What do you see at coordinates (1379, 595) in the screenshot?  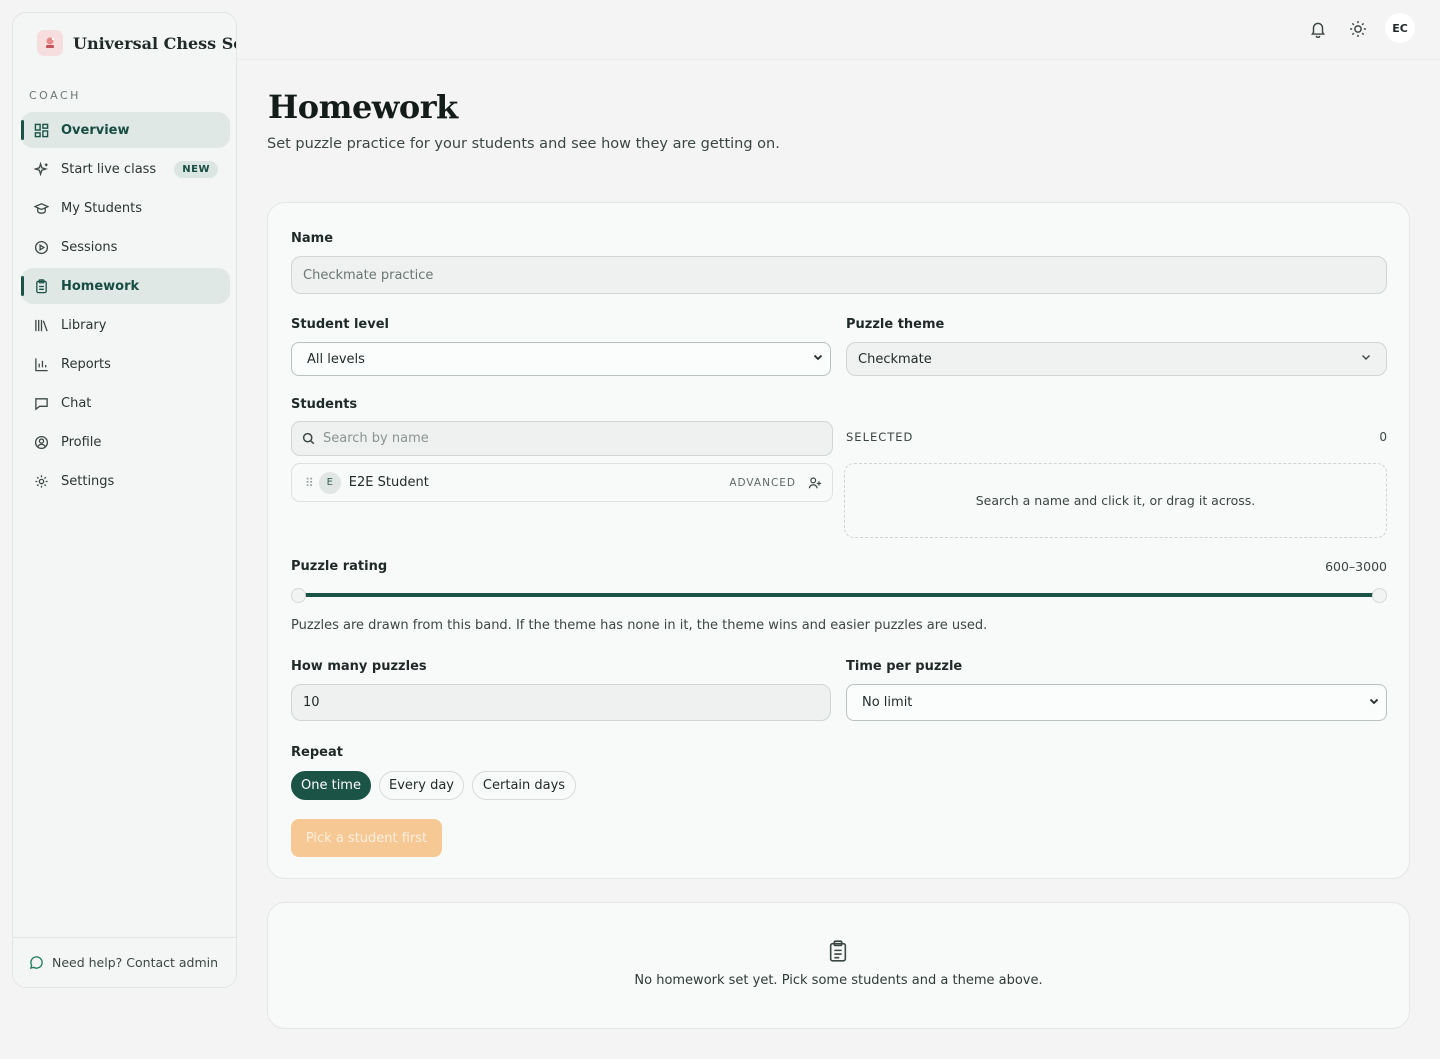 I see `rating-slider-max-thumb` at bounding box center [1379, 595].